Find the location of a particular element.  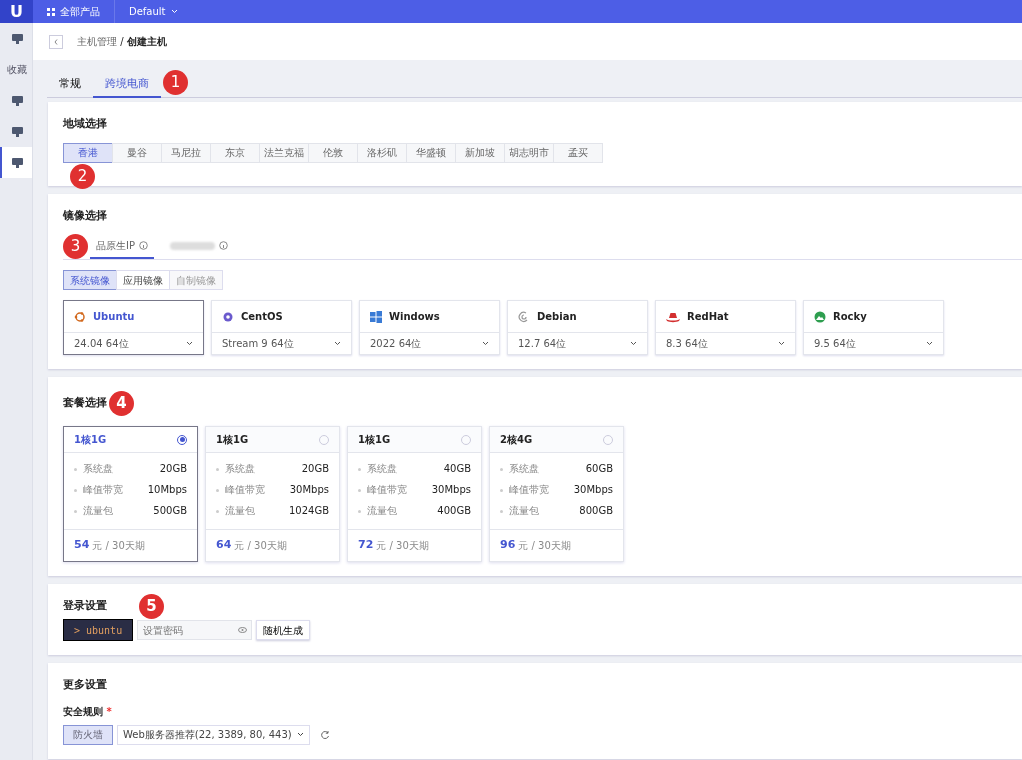

version-select: 12.7 64位 is located at coordinates (577, 343).